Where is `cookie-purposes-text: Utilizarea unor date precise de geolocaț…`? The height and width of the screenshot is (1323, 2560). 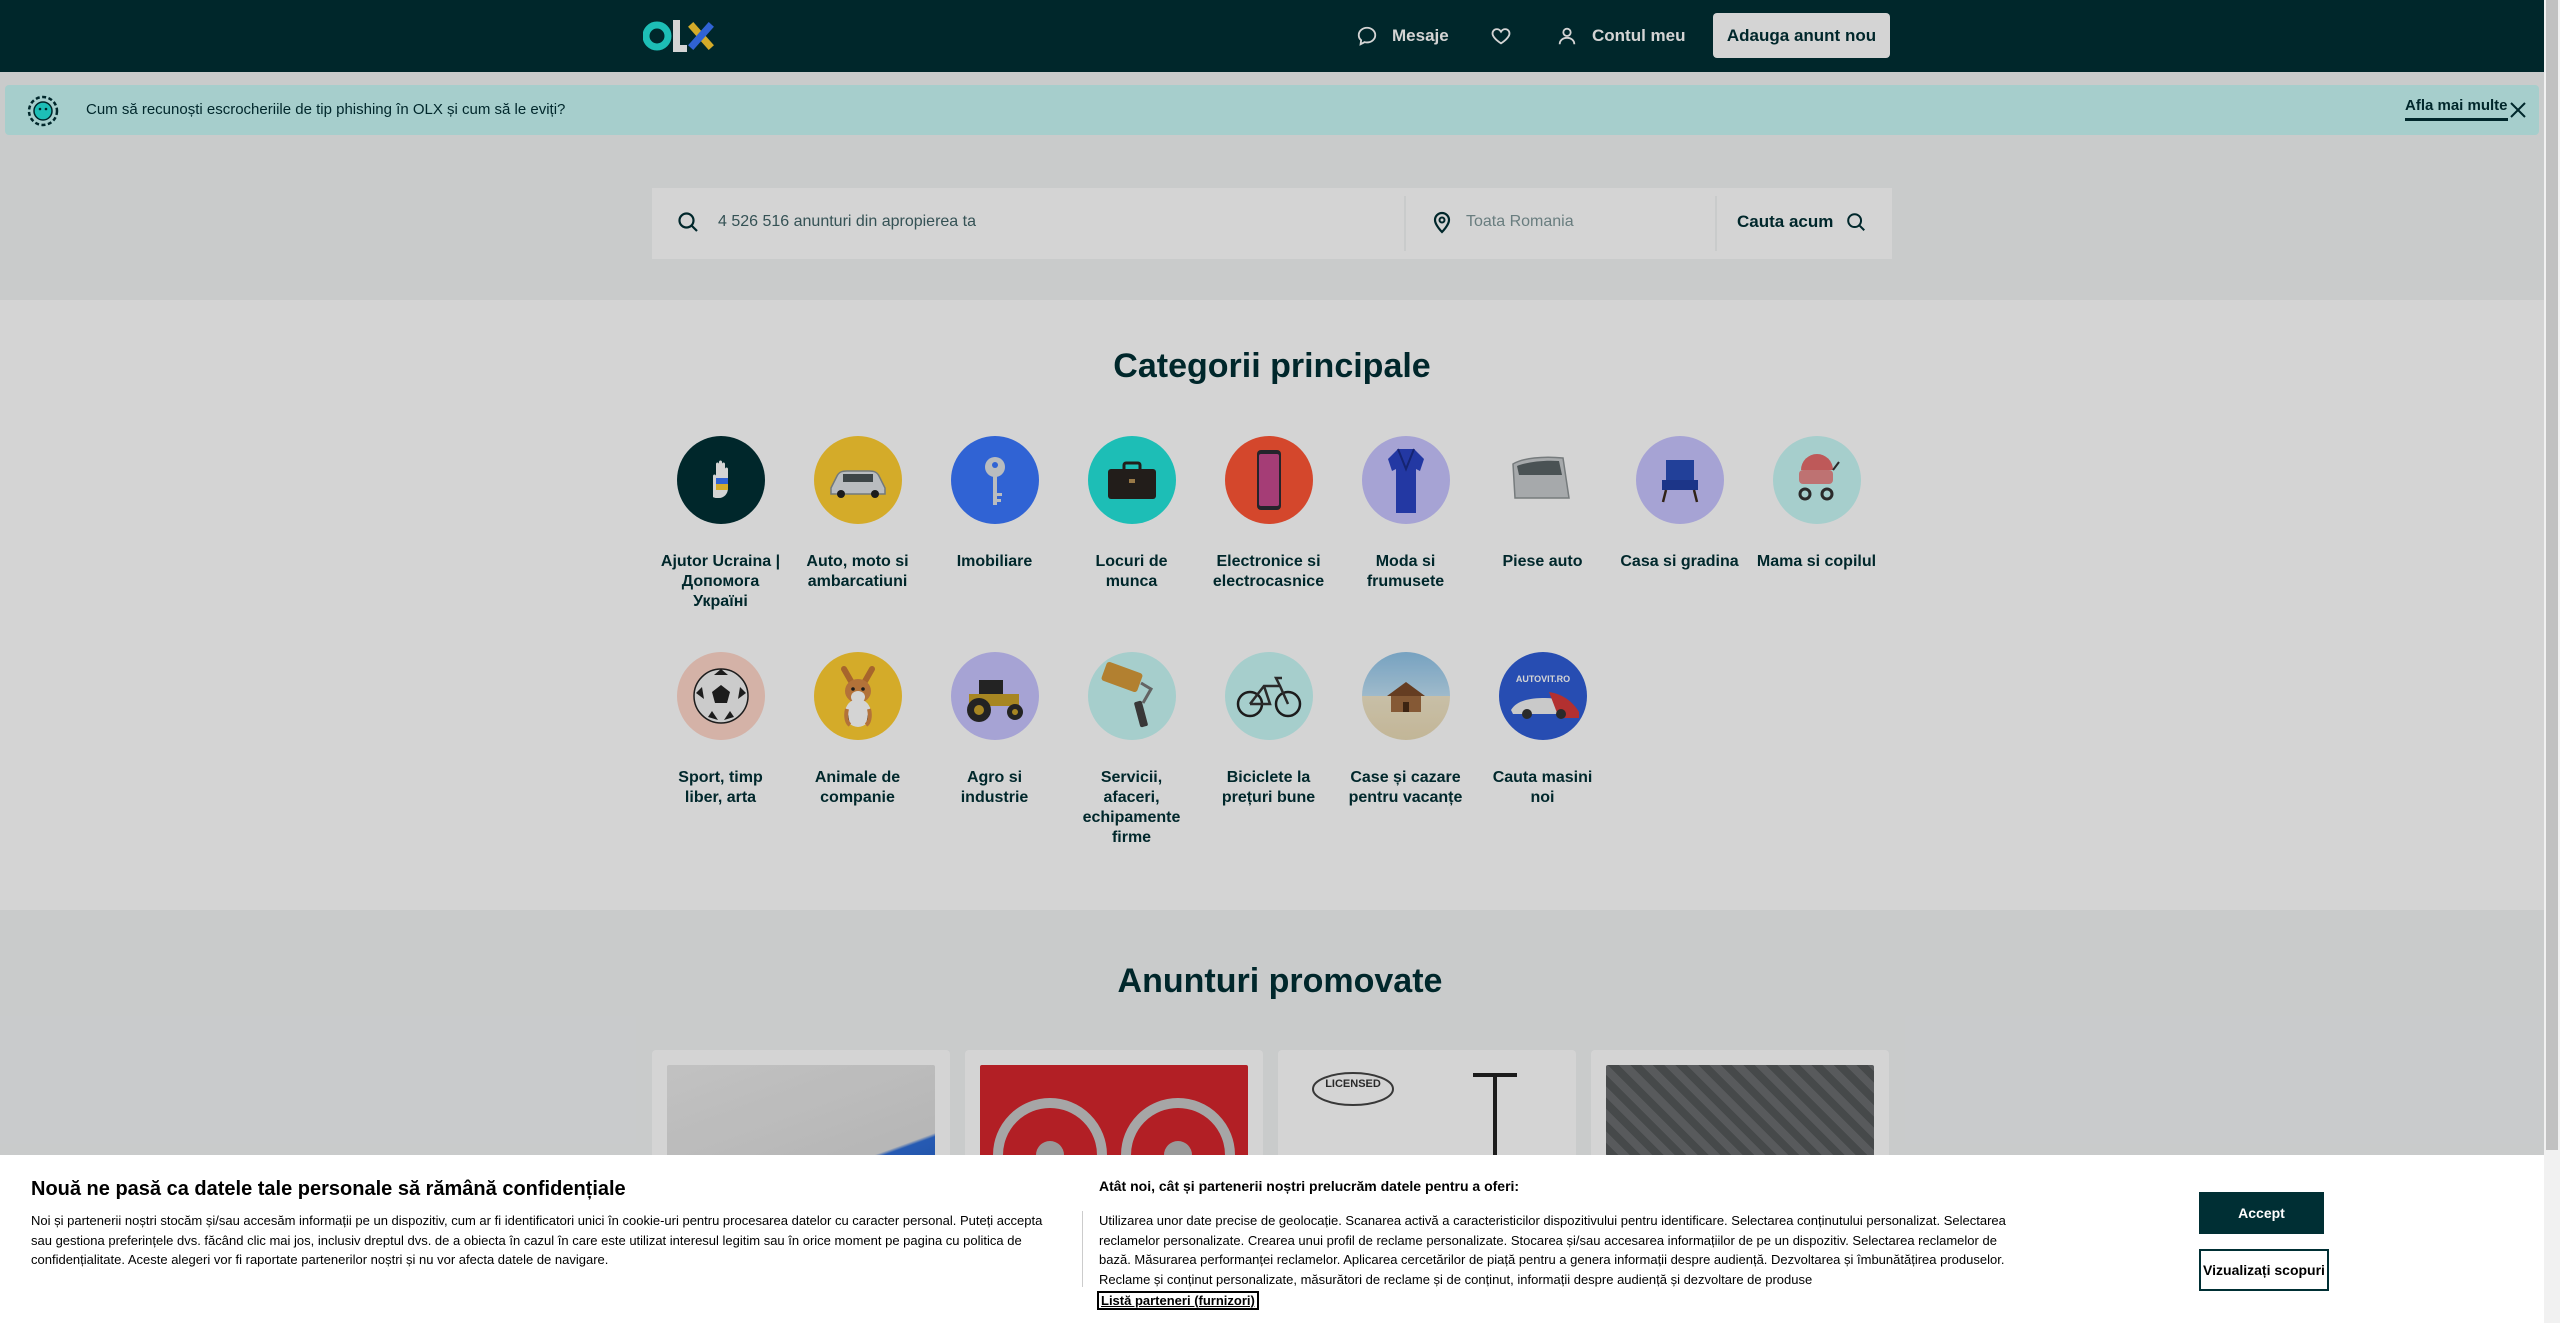
cookie-purposes-text: Utilizarea unor date precise de geolocaț… is located at coordinates (1552, 1250).